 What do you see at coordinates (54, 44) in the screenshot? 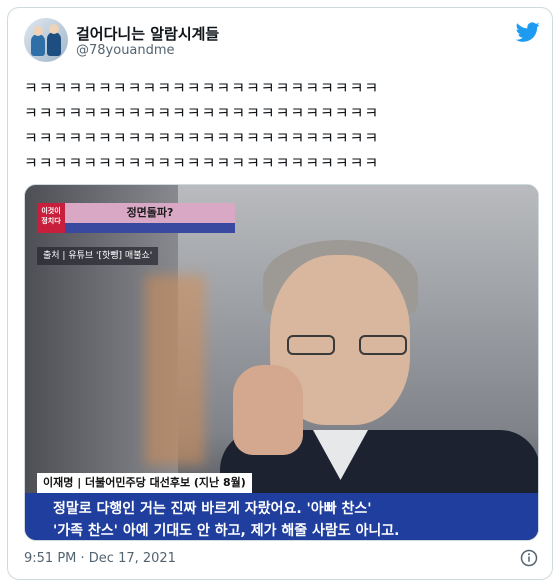
I see `avatar-figure-right` at bounding box center [54, 44].